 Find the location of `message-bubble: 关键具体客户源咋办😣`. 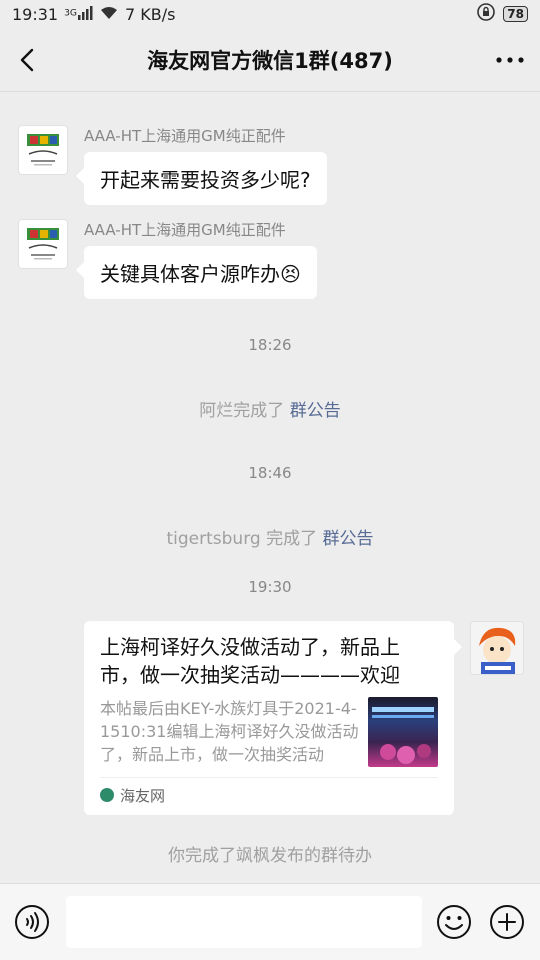

message-bubble: 关键具体客户源咋办😣 is located at coordinates (196, 272).